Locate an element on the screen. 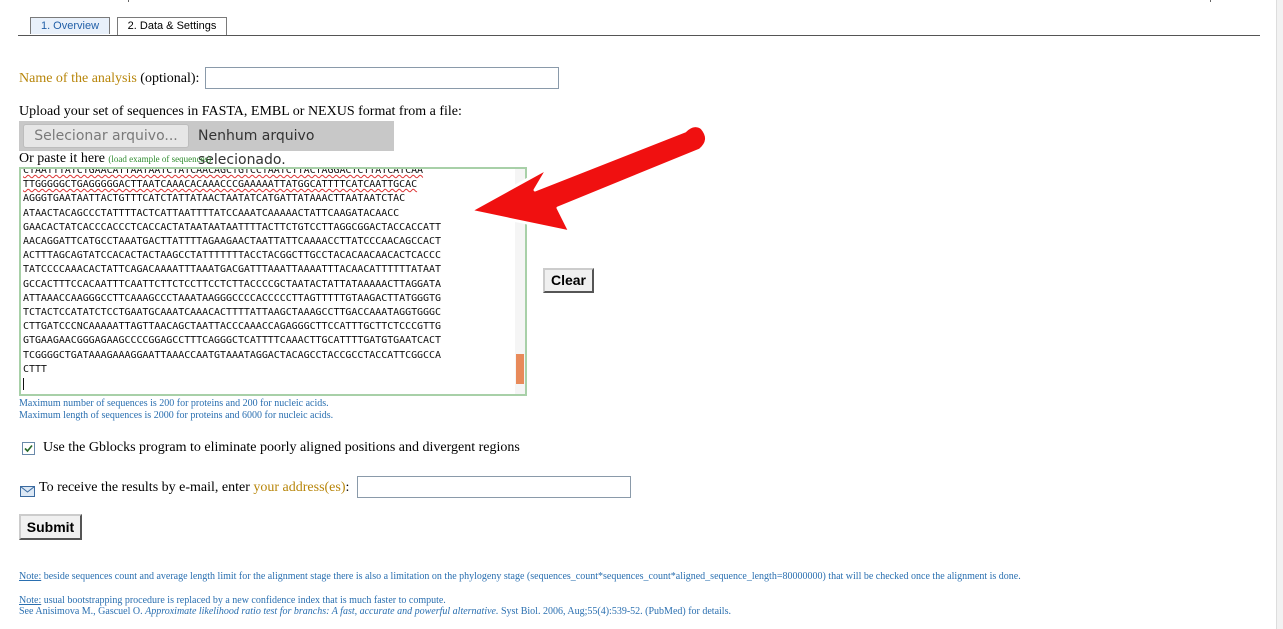 The image size is (1283, 629). analysis-name-label-main: Name of the analysis is located at coordinates (78, 78).